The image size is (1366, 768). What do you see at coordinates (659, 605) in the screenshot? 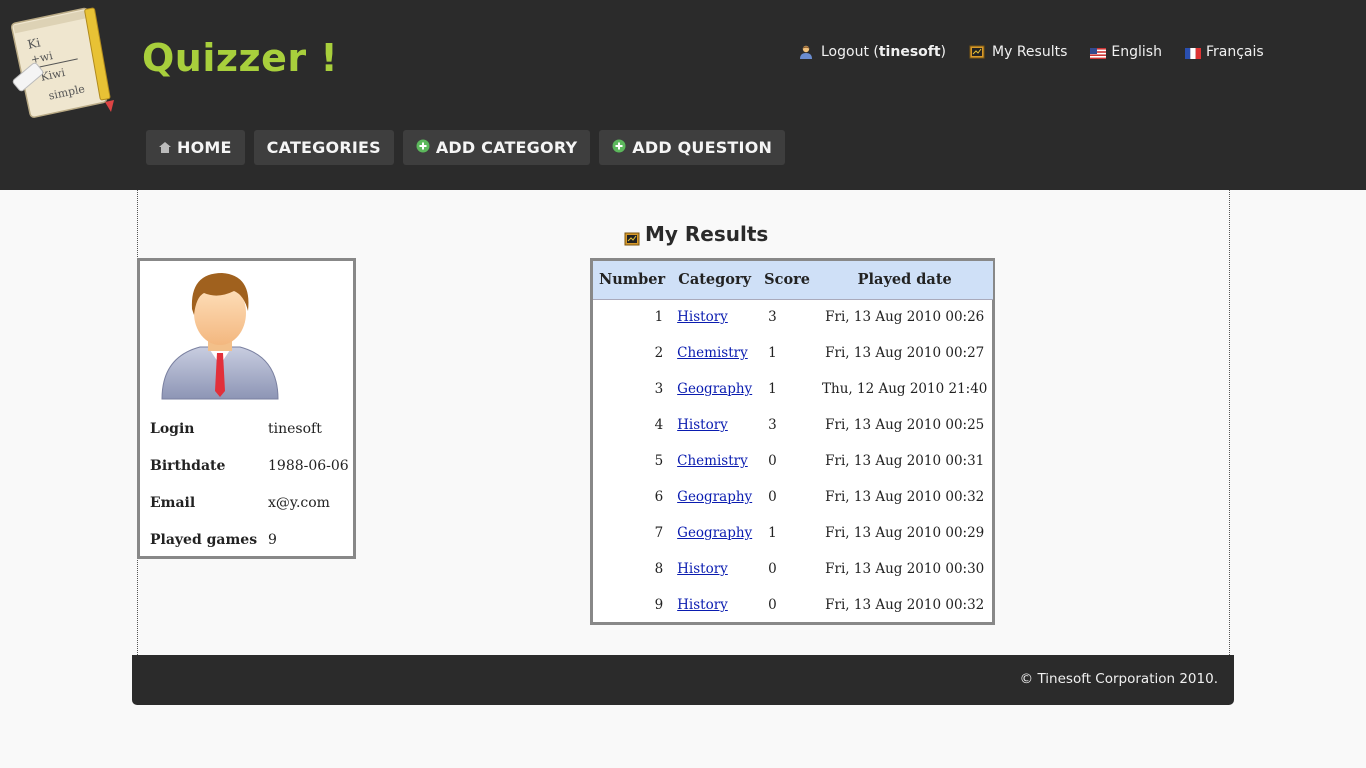
I see `row-number: 9` at bounding box center [659, 605].